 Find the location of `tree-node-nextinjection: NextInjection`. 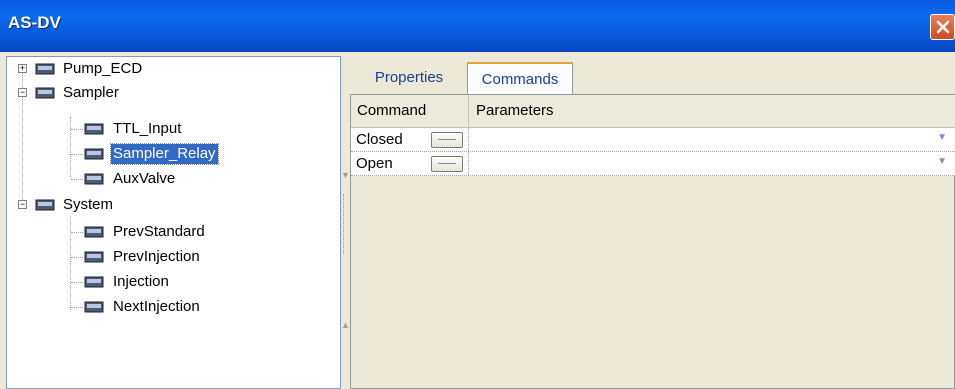

tree-node-nextinjection: NextInjection is located at coordinates (172, 307).